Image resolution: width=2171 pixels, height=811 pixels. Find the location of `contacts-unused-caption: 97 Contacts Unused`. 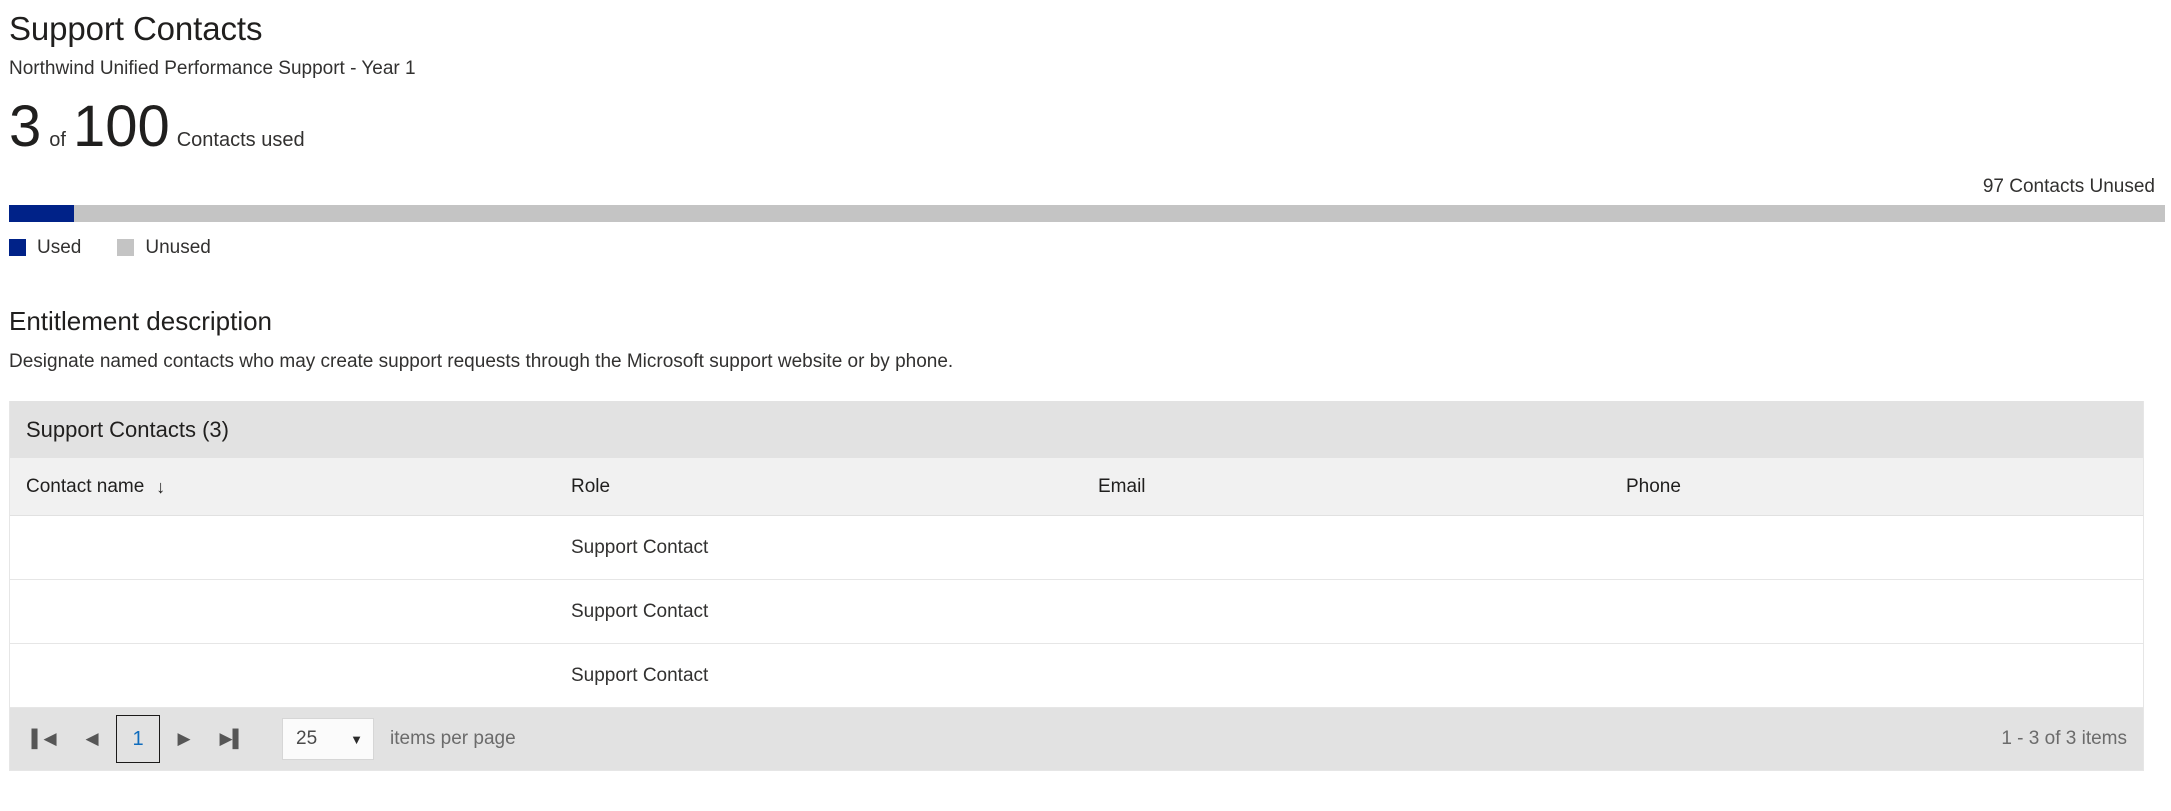

contacts-unused-caption: 97 Contacts Unused is located at coordinates (2068, 186).